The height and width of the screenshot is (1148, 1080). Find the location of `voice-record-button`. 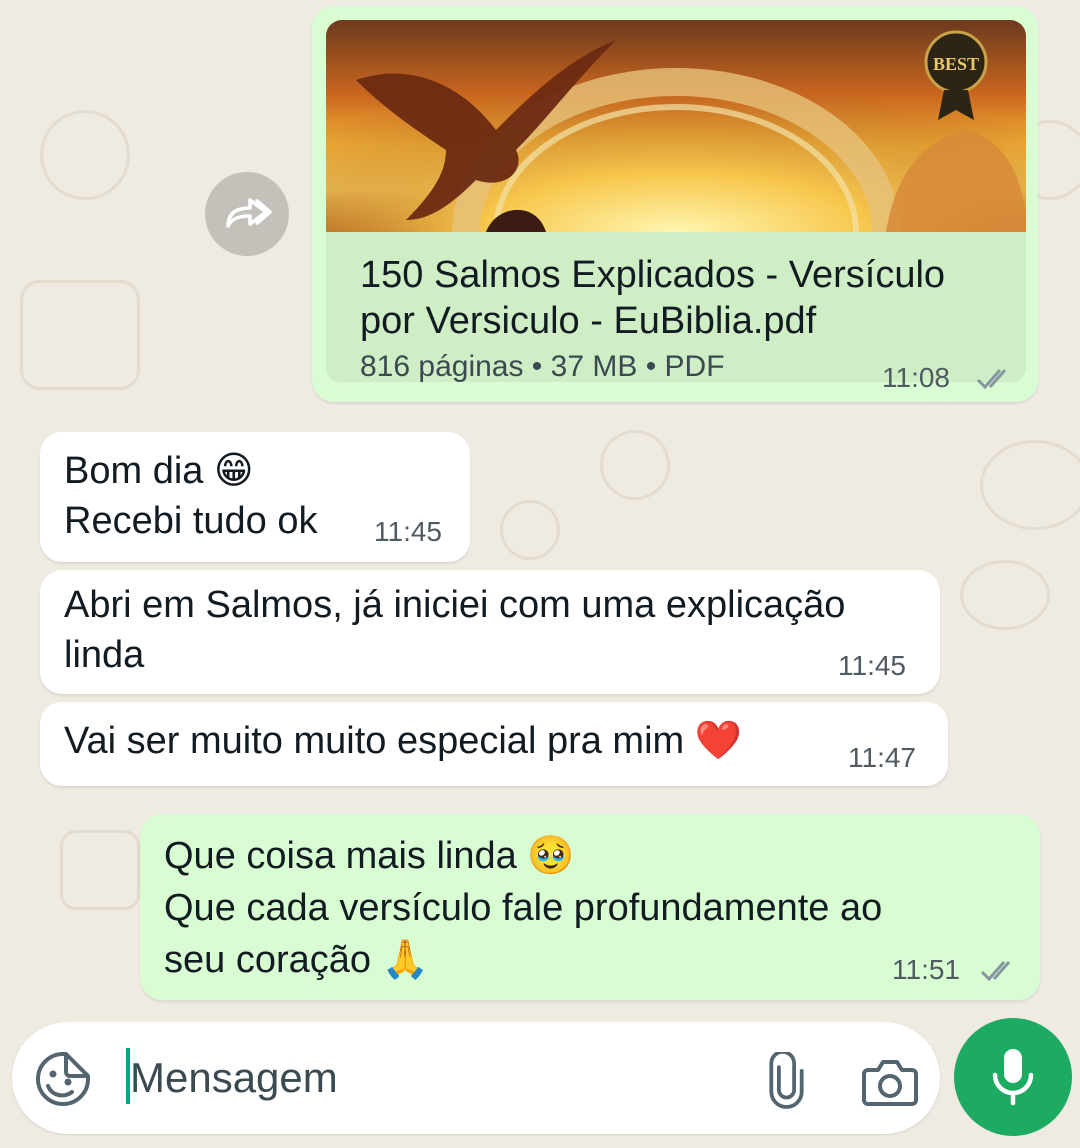

voice-record-button is located at coordinates (1013, 1077).